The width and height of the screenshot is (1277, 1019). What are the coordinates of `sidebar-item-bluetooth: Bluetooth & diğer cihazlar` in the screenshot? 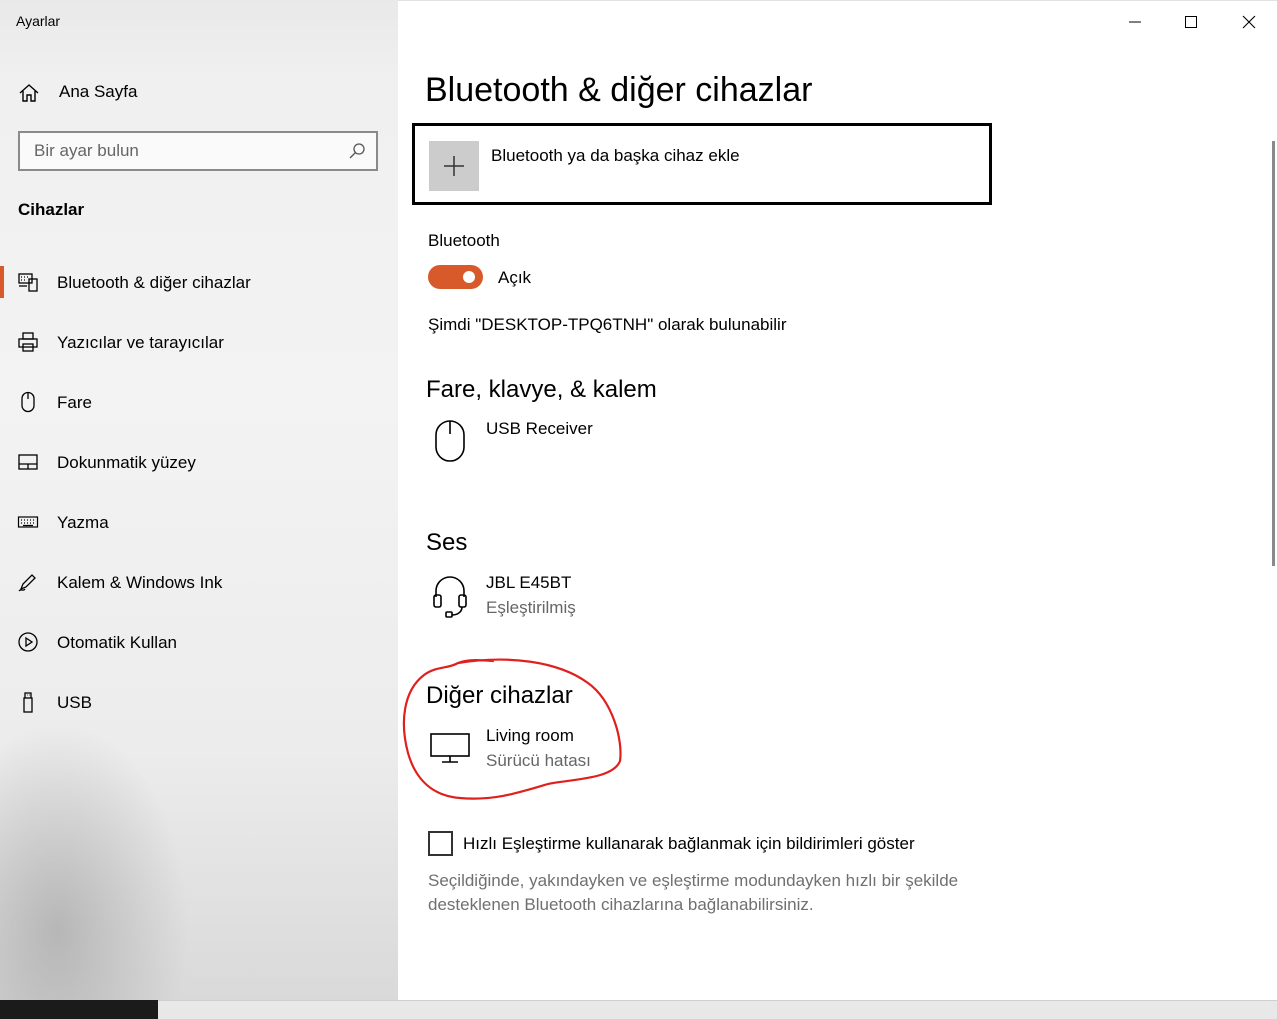 It's located at (199, 292).